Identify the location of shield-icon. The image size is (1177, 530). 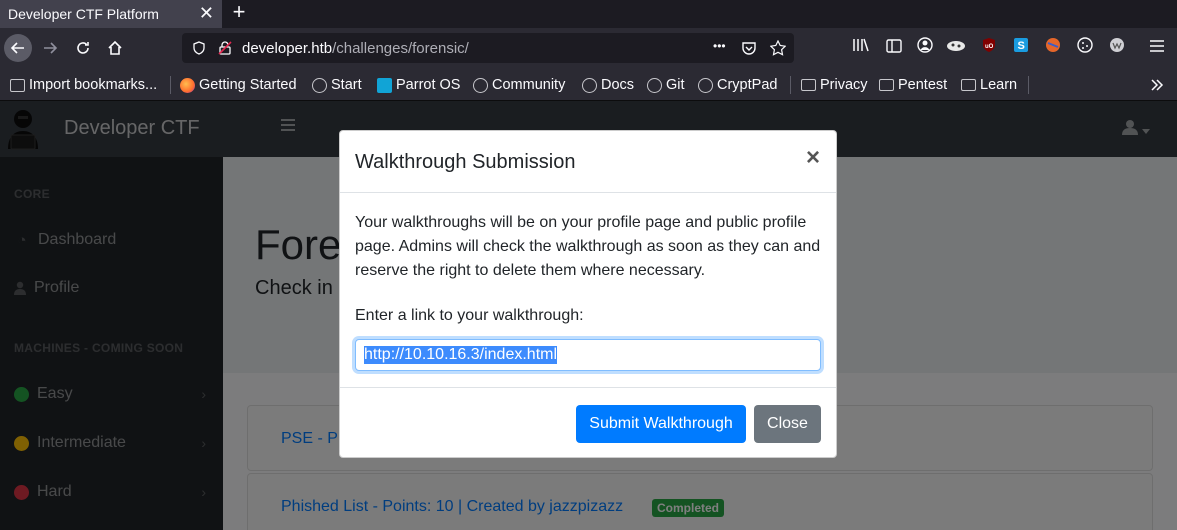
(199, 48).